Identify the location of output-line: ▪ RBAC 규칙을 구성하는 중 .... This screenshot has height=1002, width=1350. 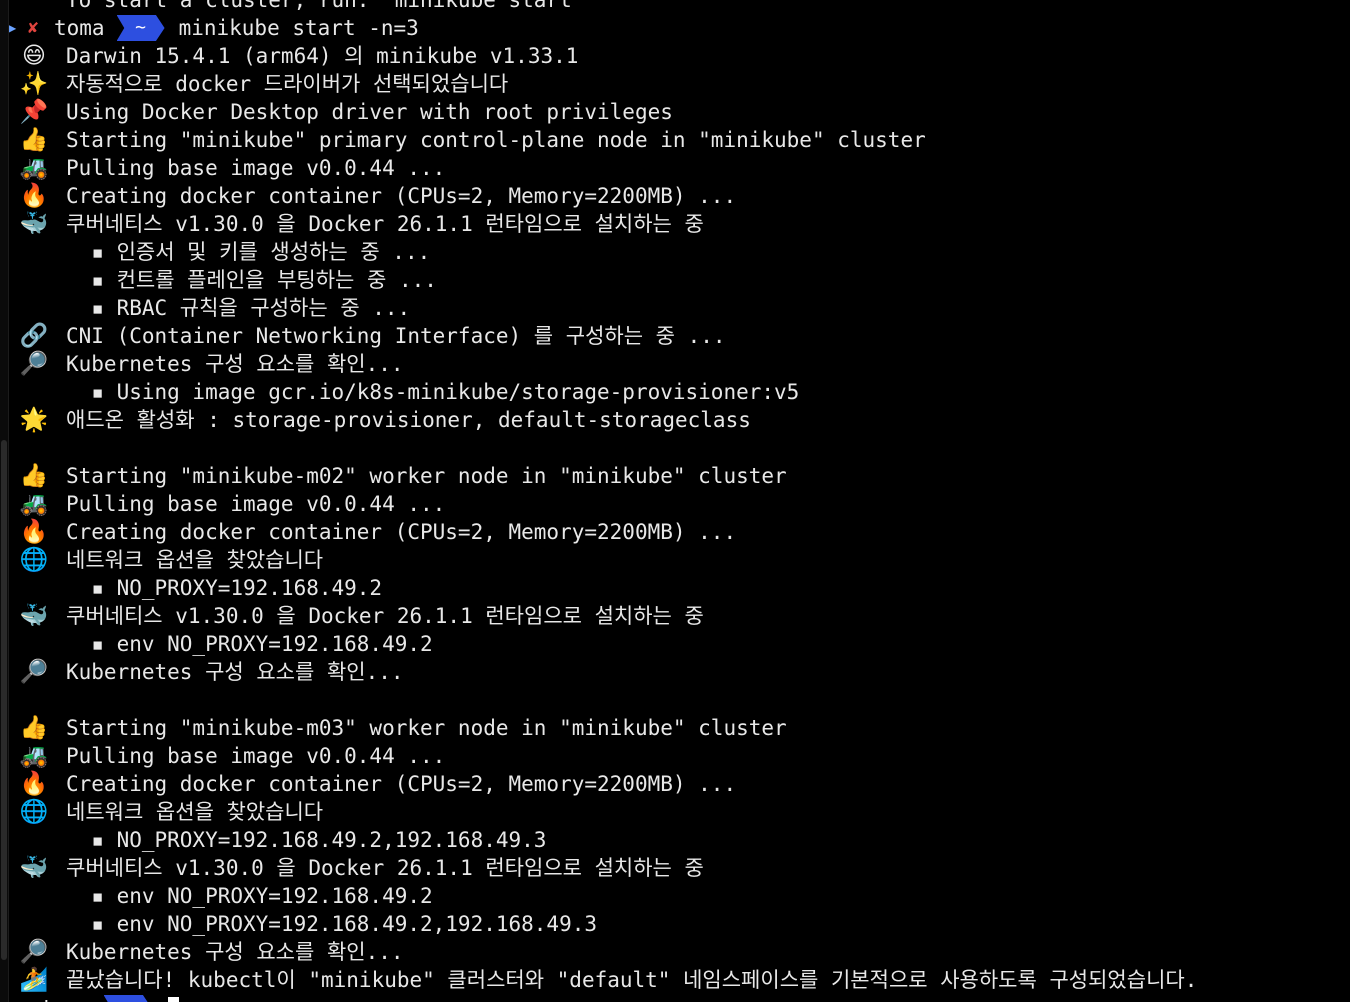
(675, 308).